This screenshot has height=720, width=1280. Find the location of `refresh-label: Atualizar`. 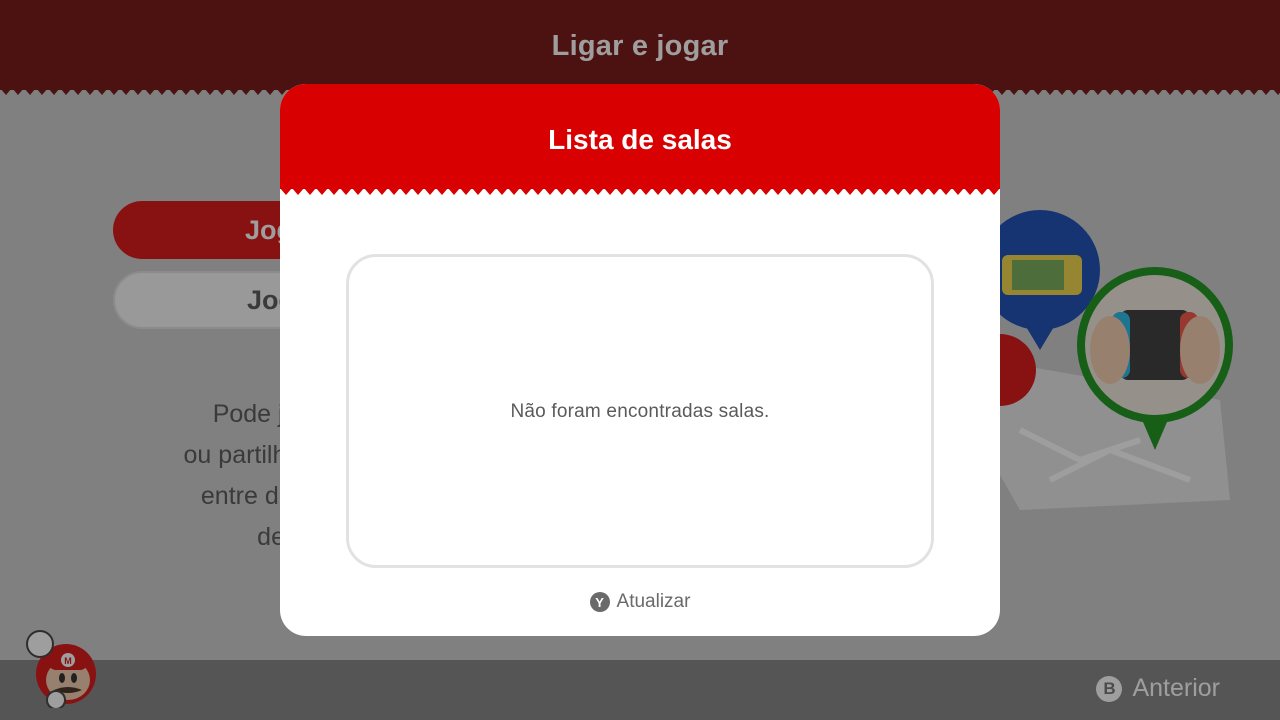

refresh-label: Atualizar is located at coordinates (653, 601).